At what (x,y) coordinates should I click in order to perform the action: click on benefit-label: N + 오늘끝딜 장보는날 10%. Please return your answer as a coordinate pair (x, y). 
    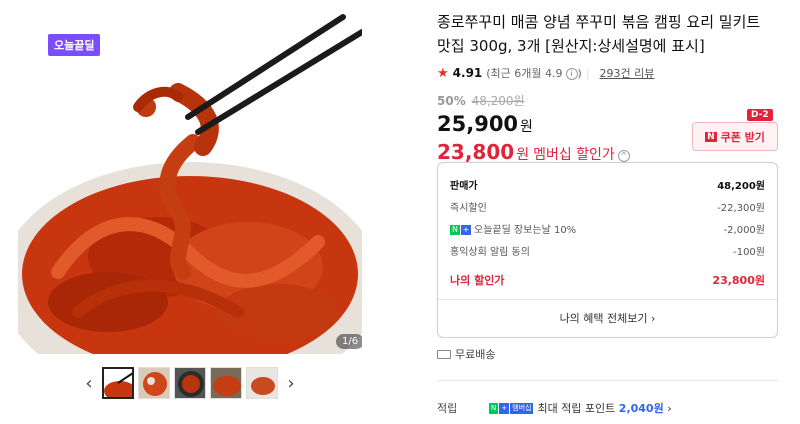
    Looking at the image, I should click on (513, 230).